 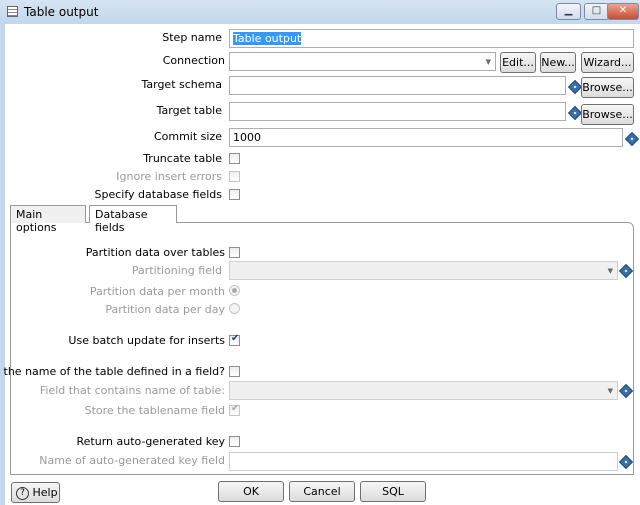 What do you see at coordinates (193, 60) in the screenshot?
I see `connection-label: Connection` at bounding box center [193, 60].